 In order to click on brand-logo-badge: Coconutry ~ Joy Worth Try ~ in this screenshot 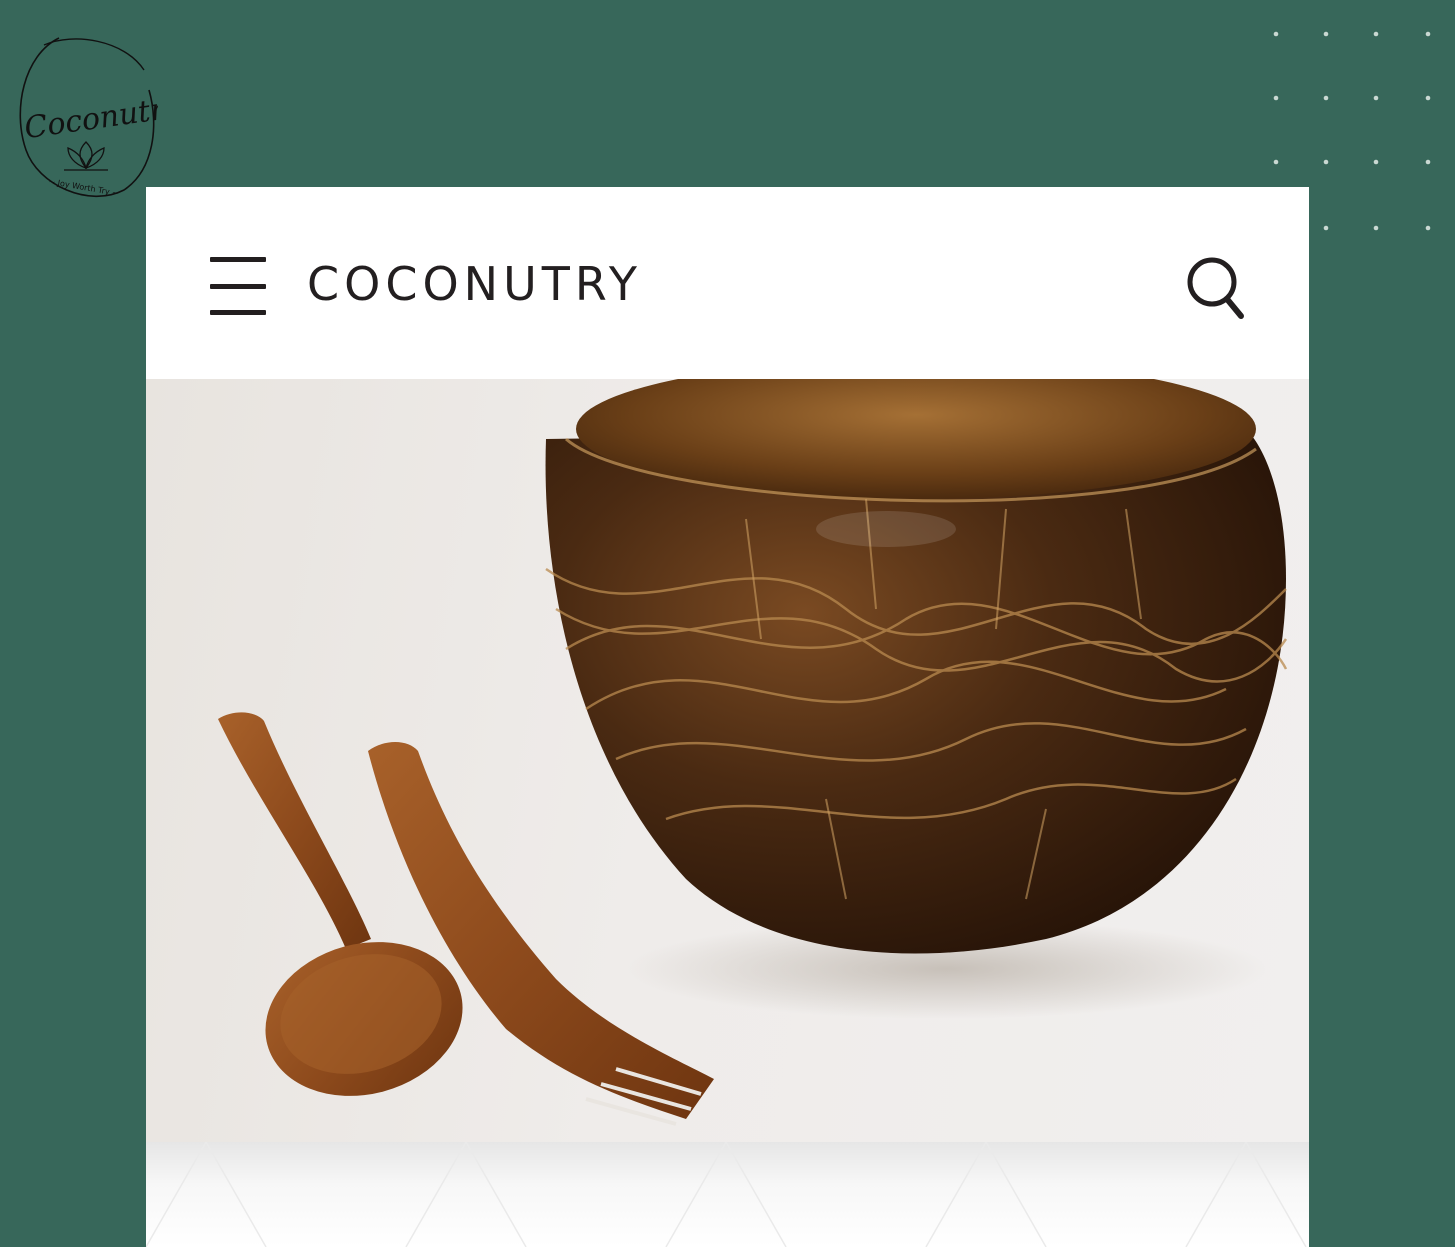, I will do `click(99, 120)`.